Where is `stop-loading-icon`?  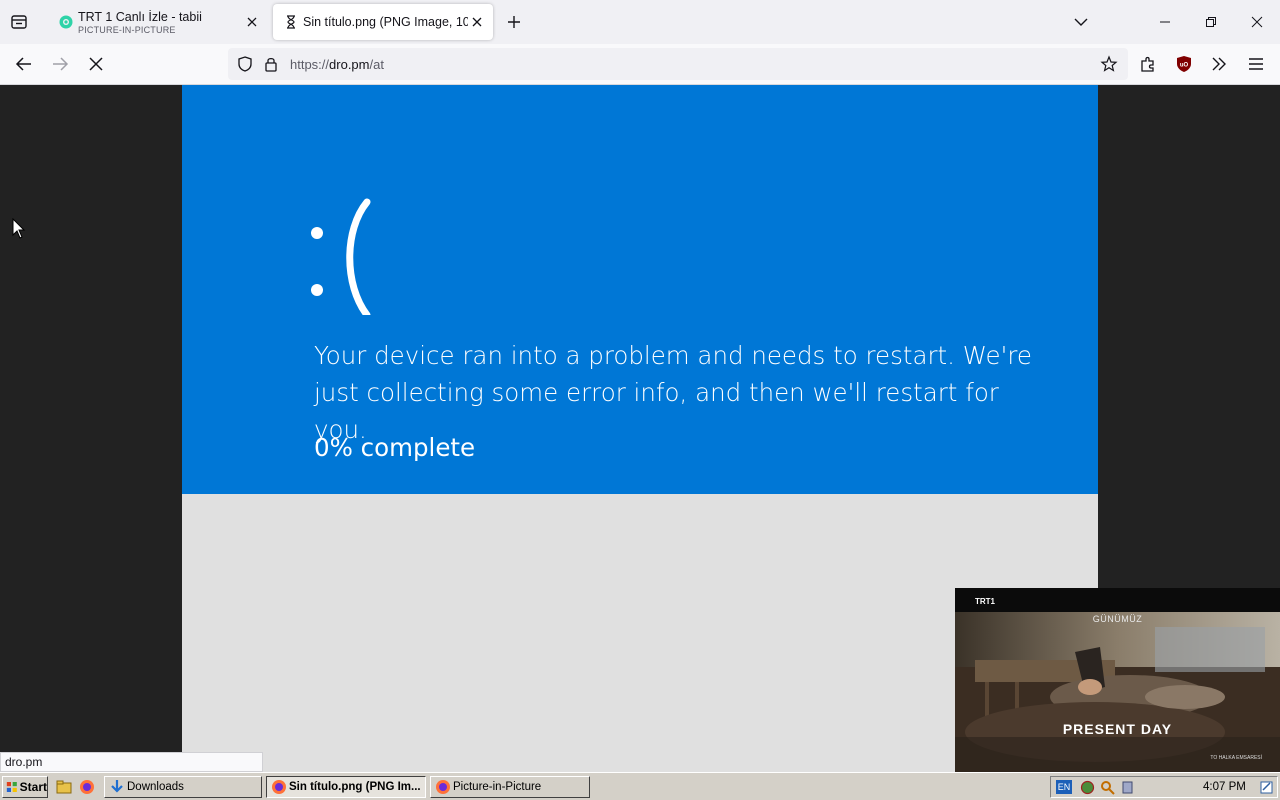
stop-loading-icon is located at coordinates (96, 64).